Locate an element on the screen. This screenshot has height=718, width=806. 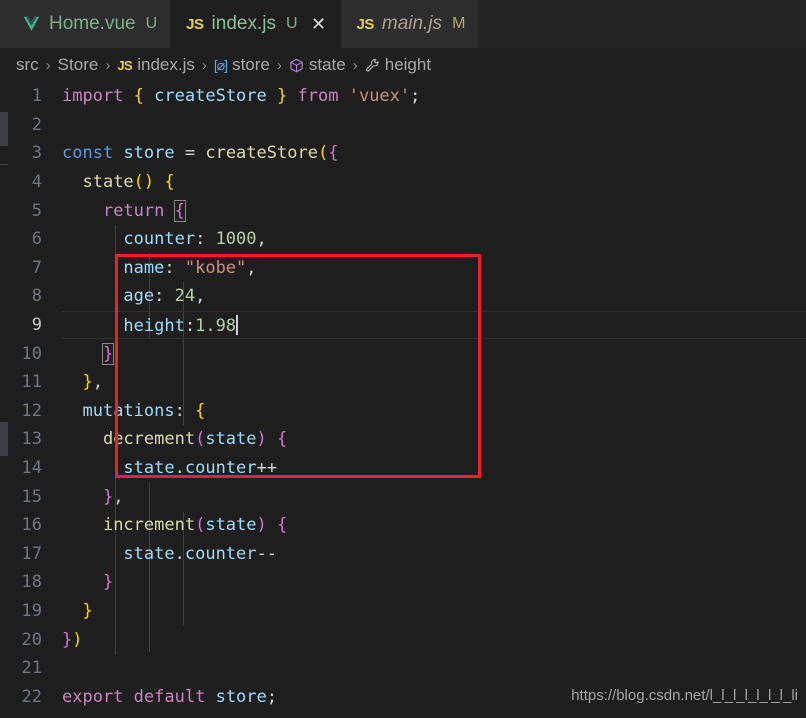
line-number: 5 is located at coordinates (36, 210).